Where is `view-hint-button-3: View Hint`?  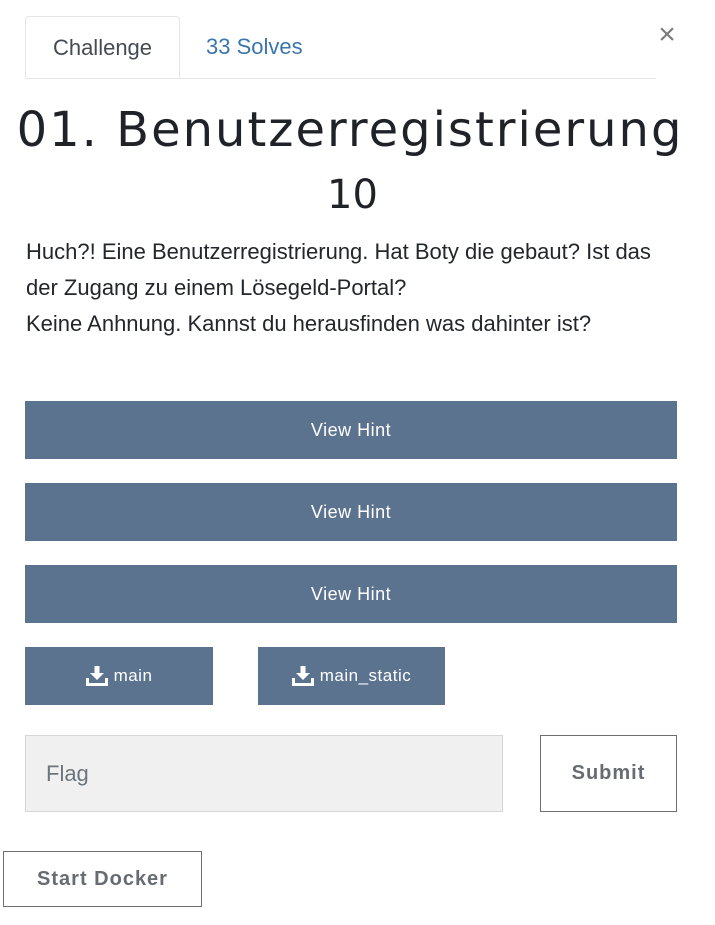
view-hint-button-3: View Hint is located at coordinates (351, 594).